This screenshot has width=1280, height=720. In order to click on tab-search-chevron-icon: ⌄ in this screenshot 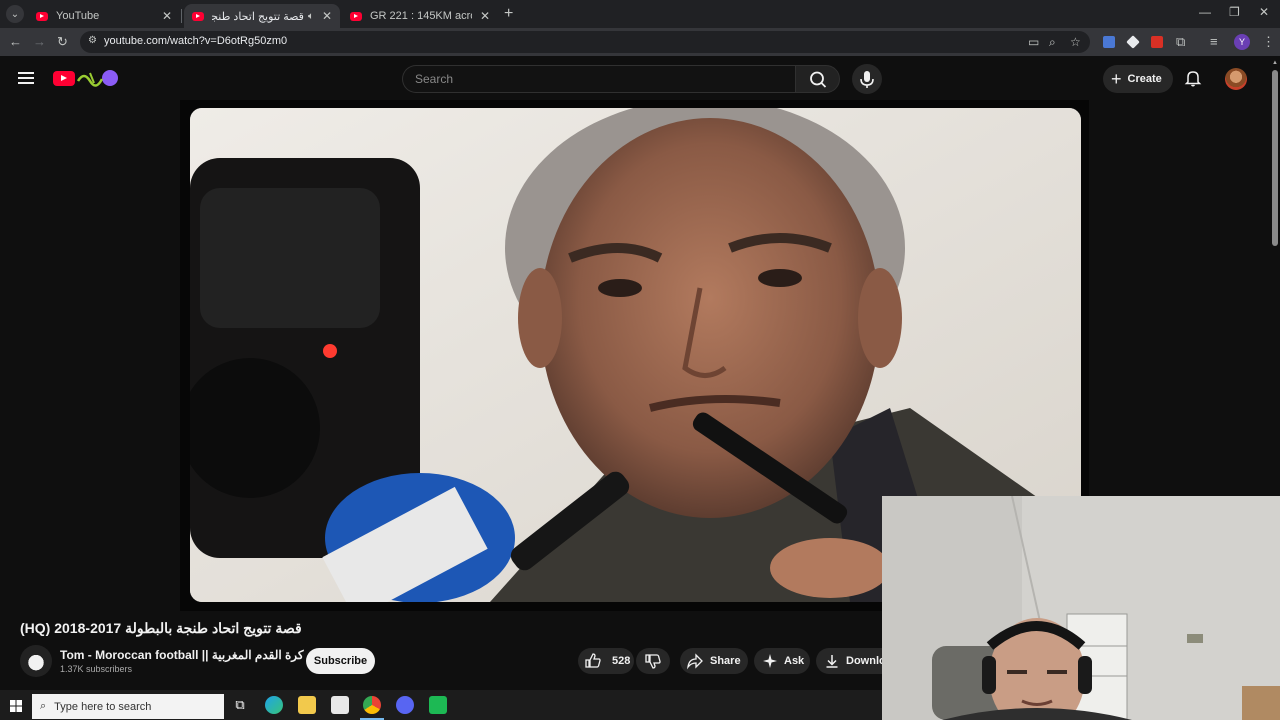, I will do `click(15, 14)`.